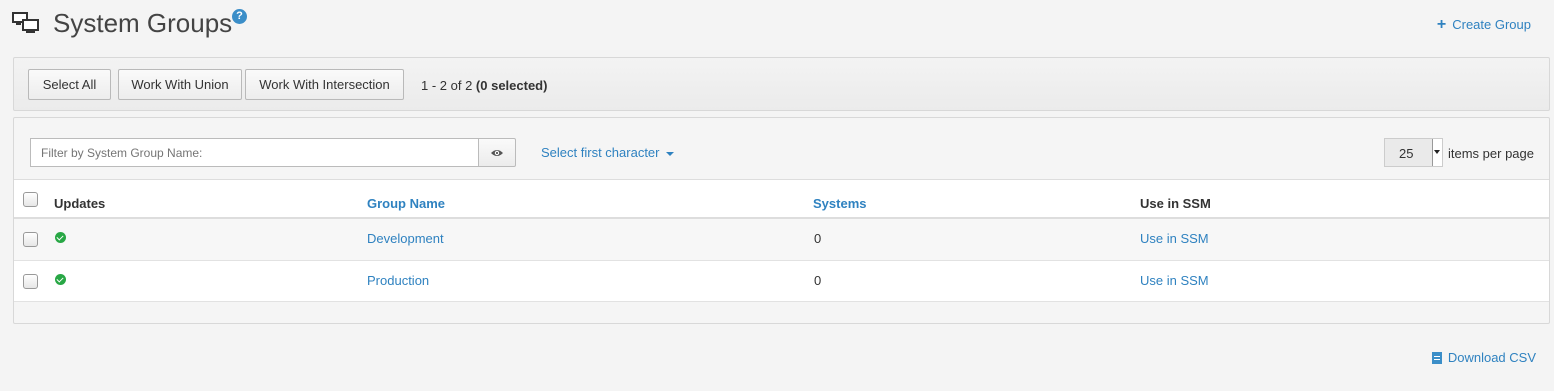 The image size is (1554, 391). Describe the element at coordinates (448, 85) in the screenshot. I see `range-text: 1 - 2 of 2` at that location.